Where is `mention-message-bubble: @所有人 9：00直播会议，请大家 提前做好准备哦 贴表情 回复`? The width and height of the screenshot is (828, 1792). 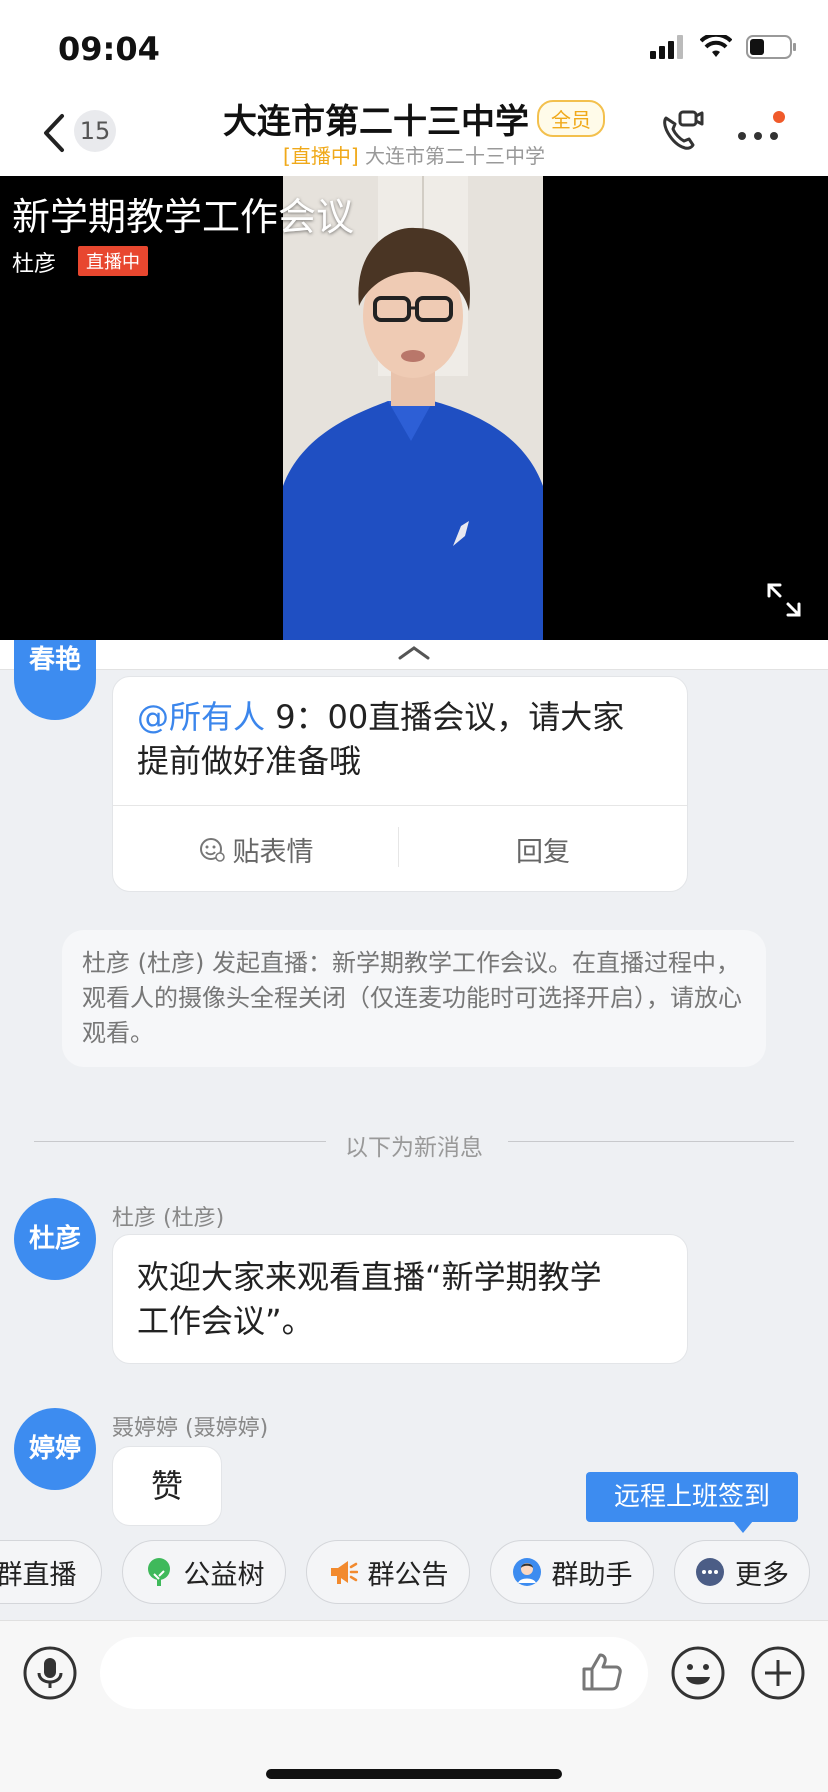
mention-message-bubble: @所有人 9：00直播会议，请大家 提前做好准备哦 贴表情 回复 is located at coordinates (400, 784).